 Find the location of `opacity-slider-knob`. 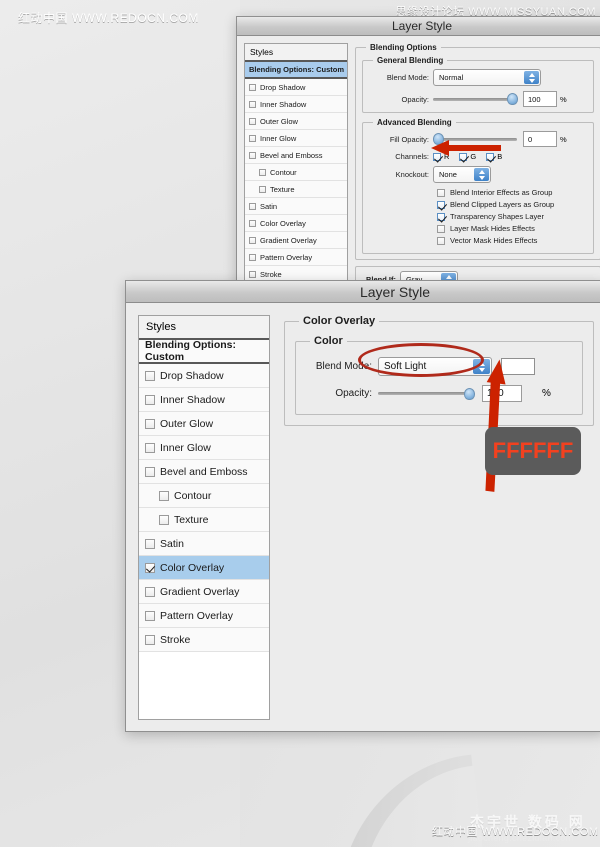

opacity-slider-knob is located at coordinates (512, 99).